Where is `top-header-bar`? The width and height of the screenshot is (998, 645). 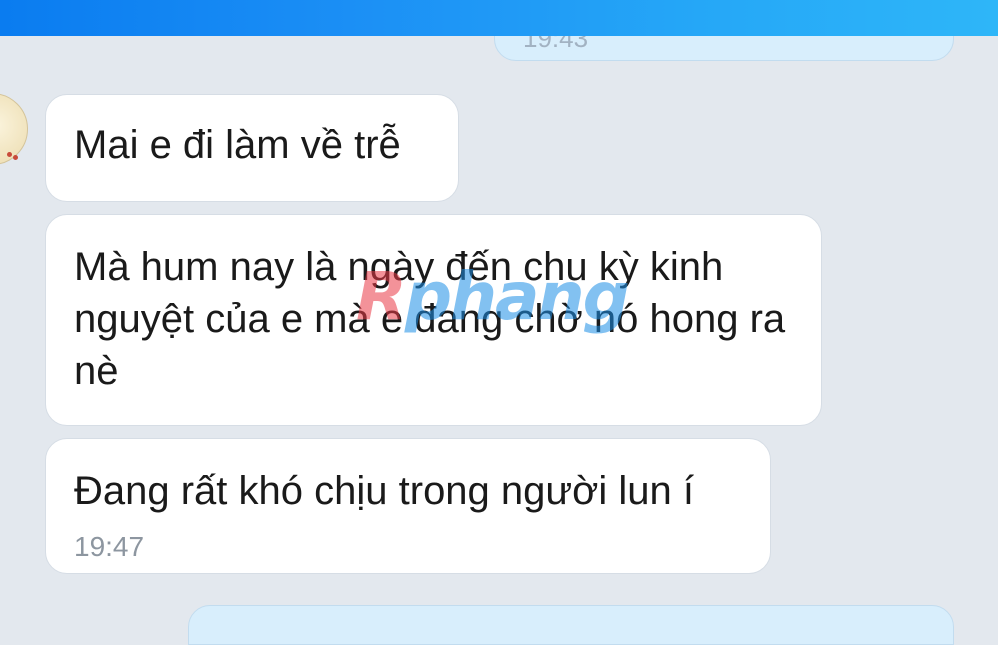
top-header-bar is located at coordinates (499, 18).